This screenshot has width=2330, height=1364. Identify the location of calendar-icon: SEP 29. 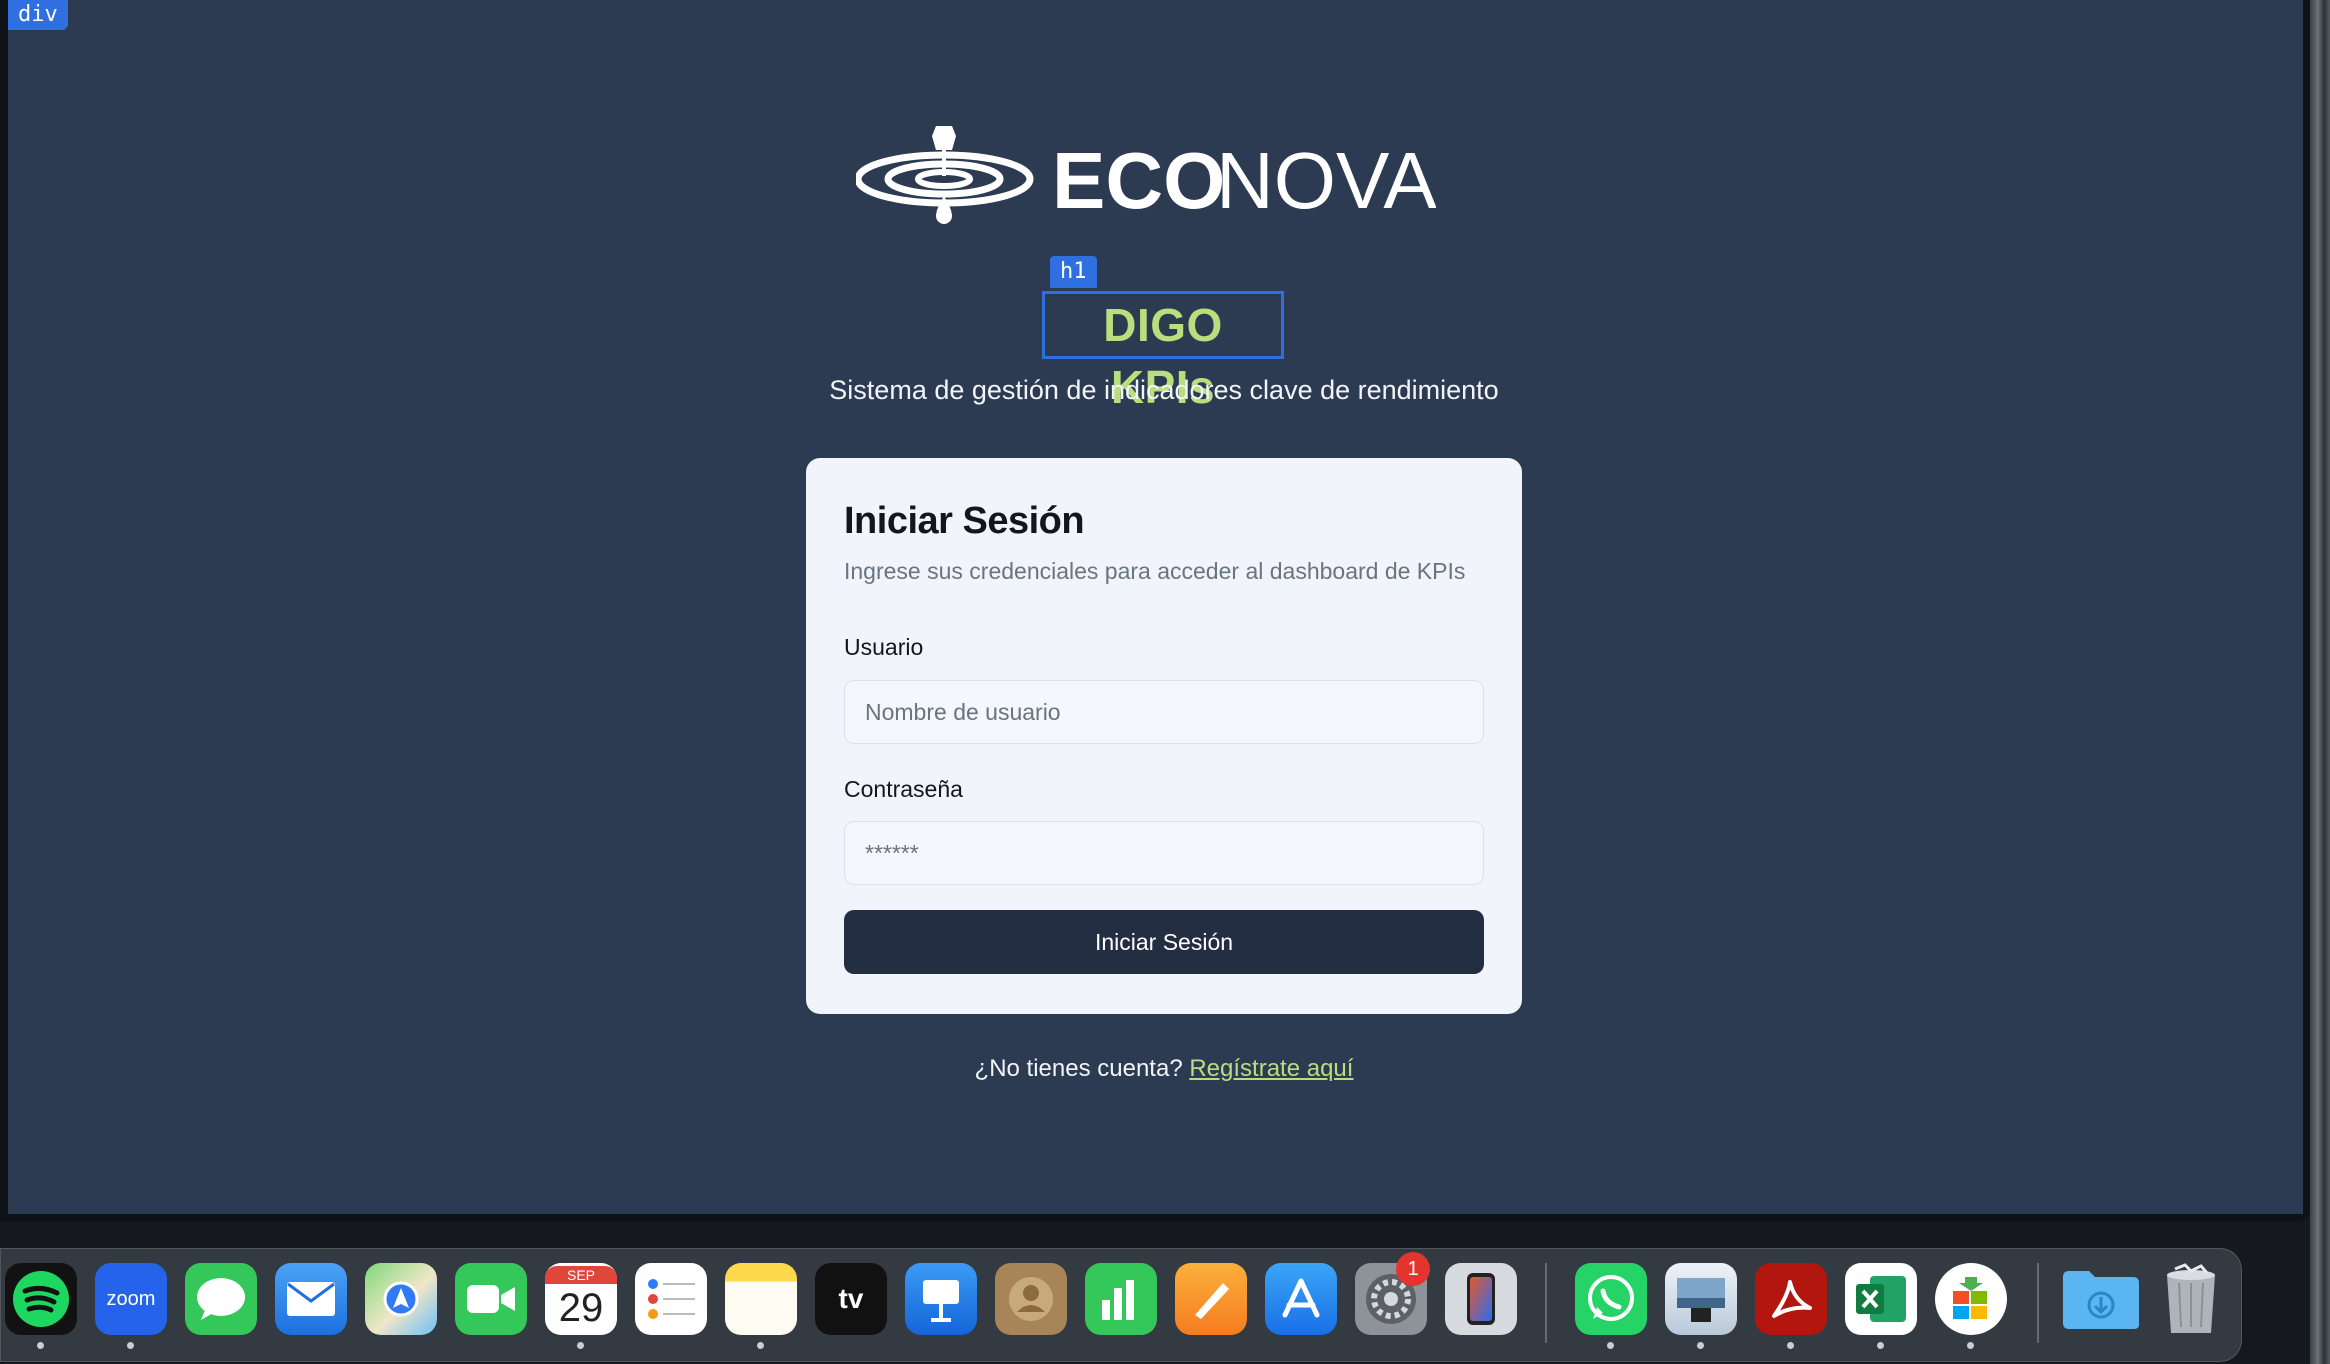
(581, 1299).